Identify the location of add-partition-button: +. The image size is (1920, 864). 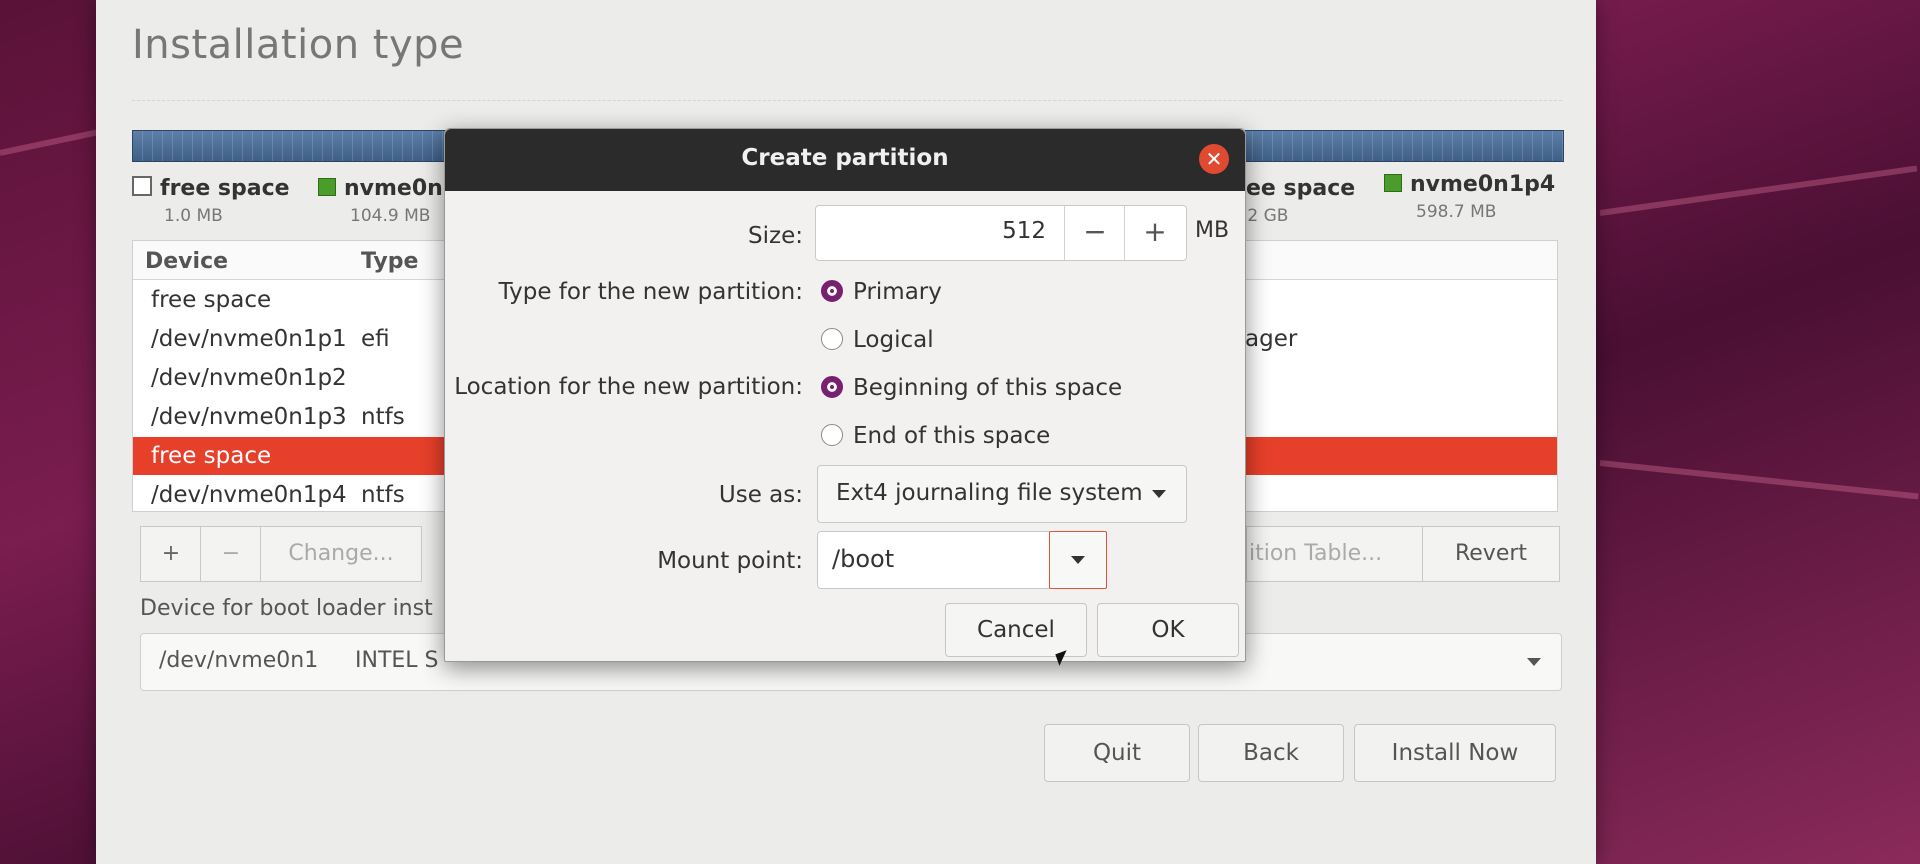
(171, 554).